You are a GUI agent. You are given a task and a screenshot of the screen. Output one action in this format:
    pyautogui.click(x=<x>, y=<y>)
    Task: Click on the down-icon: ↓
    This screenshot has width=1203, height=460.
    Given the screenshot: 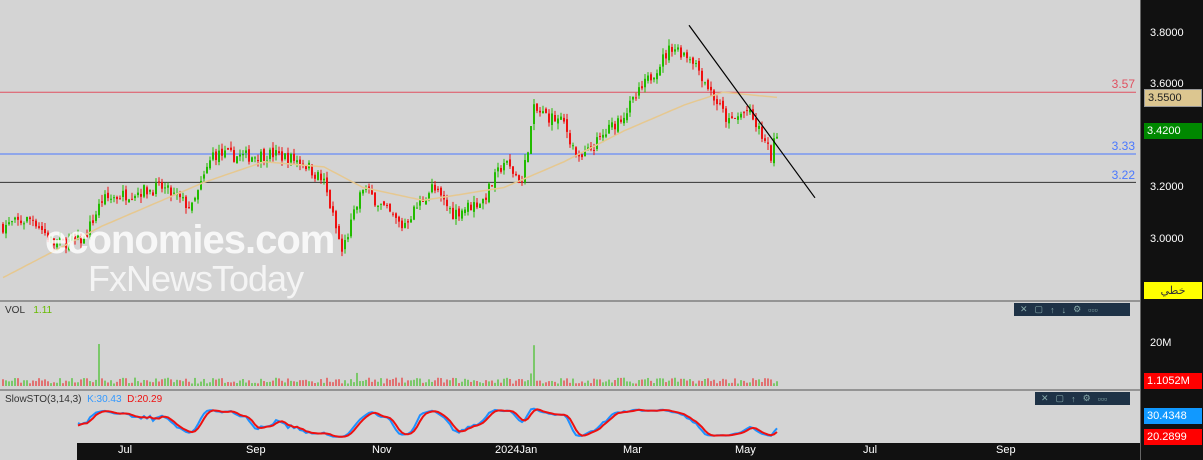 What is the action you would take?
    pyautogui.click(x=1064, y=310)
    